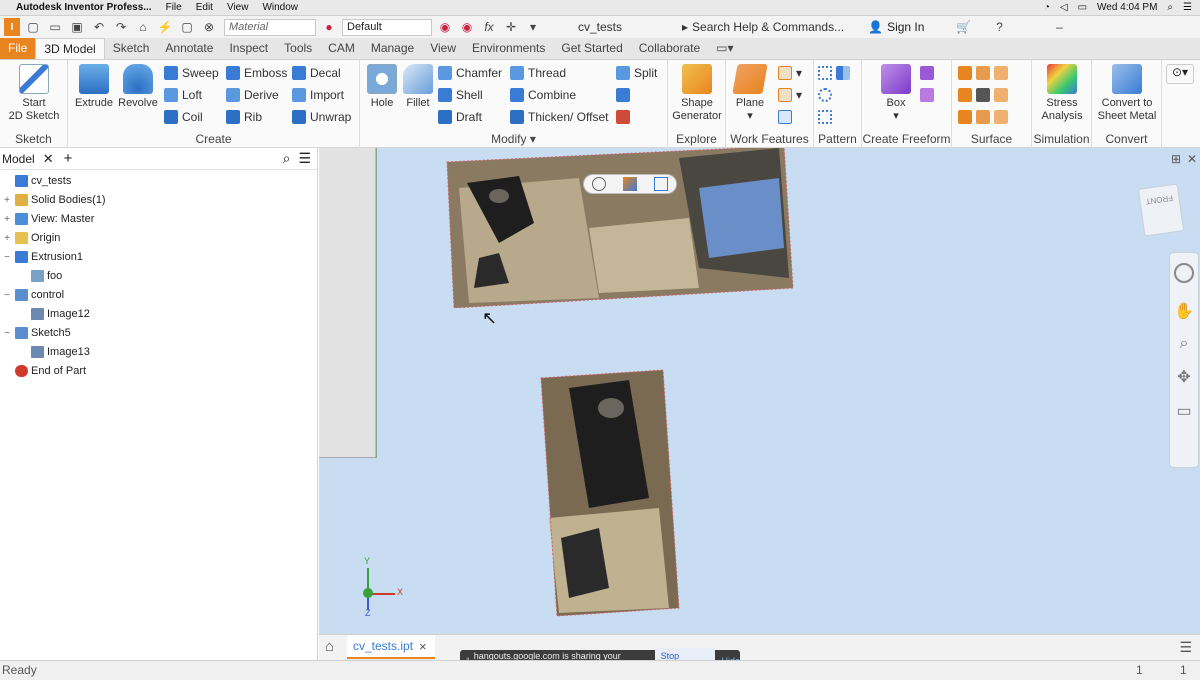 The height and width of the screenshot is (680, 1200). What do you see at coordinates (983, 95) in the screenshot?
I see `trim-button` at bounding box center [983, 95].